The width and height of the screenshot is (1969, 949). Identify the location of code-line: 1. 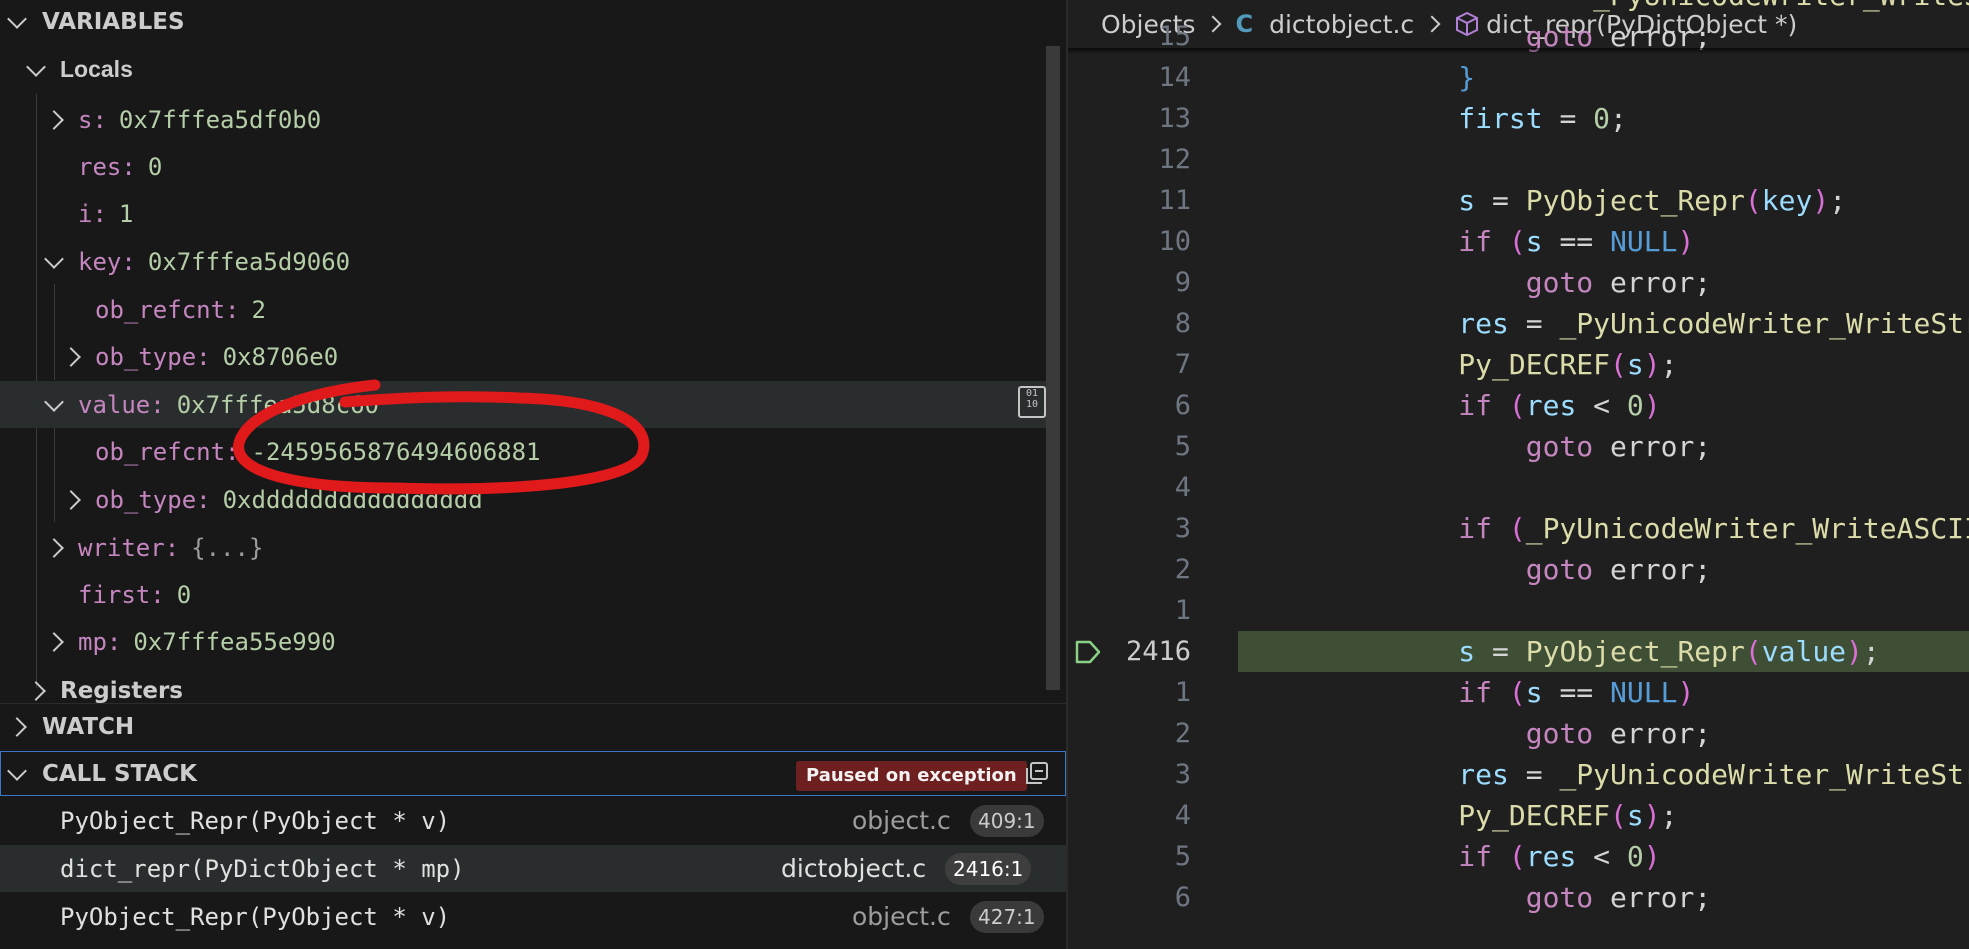
(1518, 610).